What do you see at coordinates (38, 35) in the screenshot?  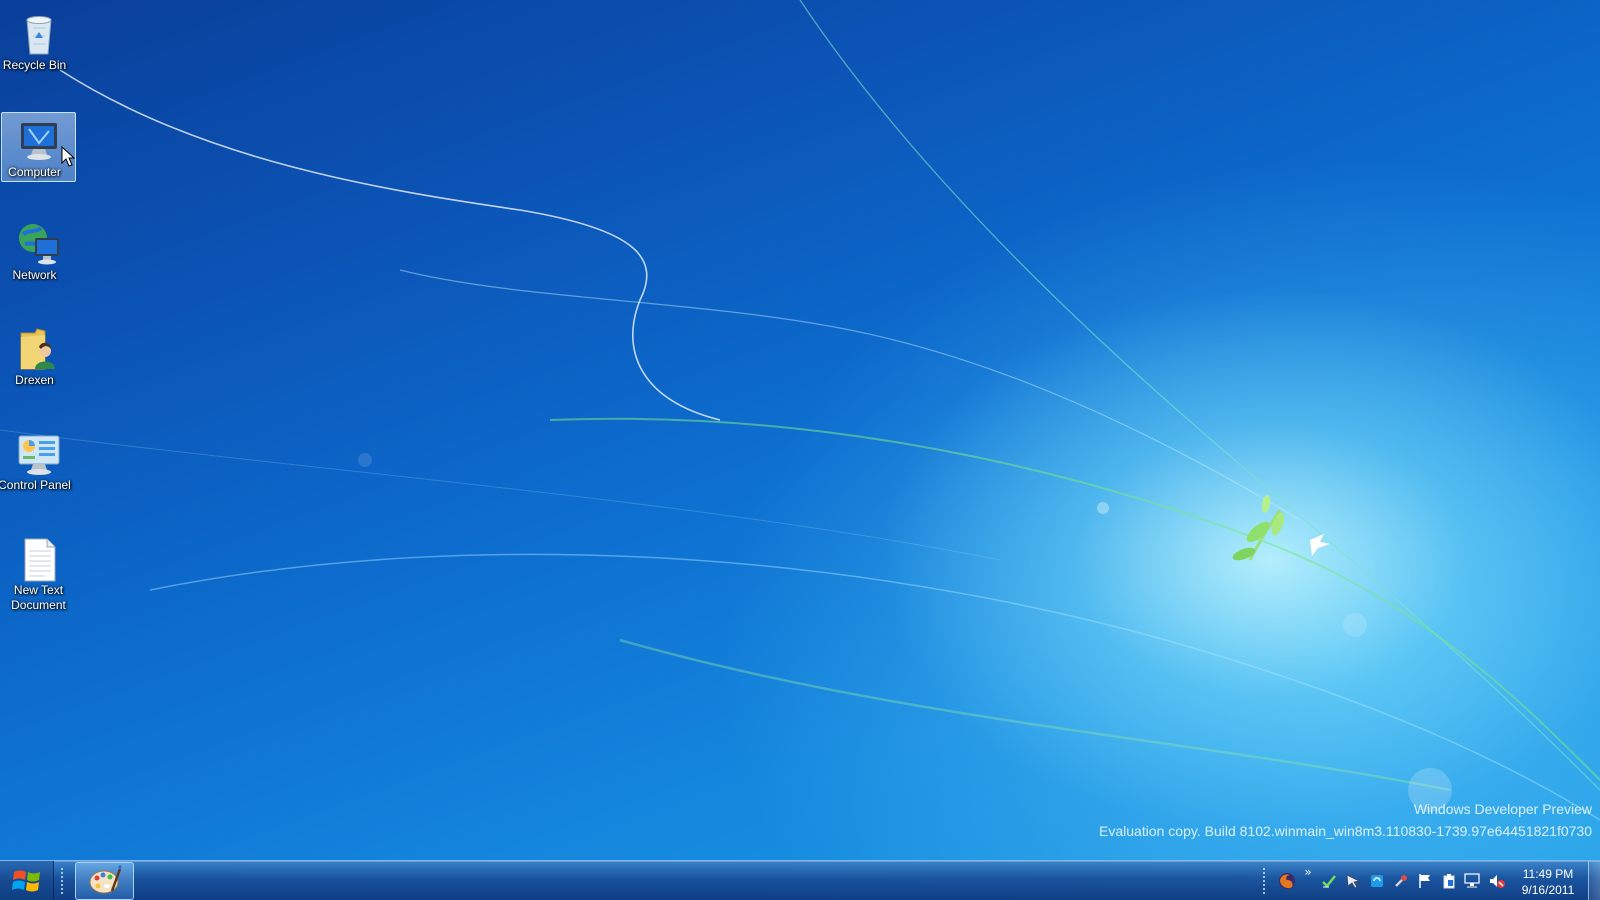 I see `recycle-bin-icon` at bounding box center [38, 35].